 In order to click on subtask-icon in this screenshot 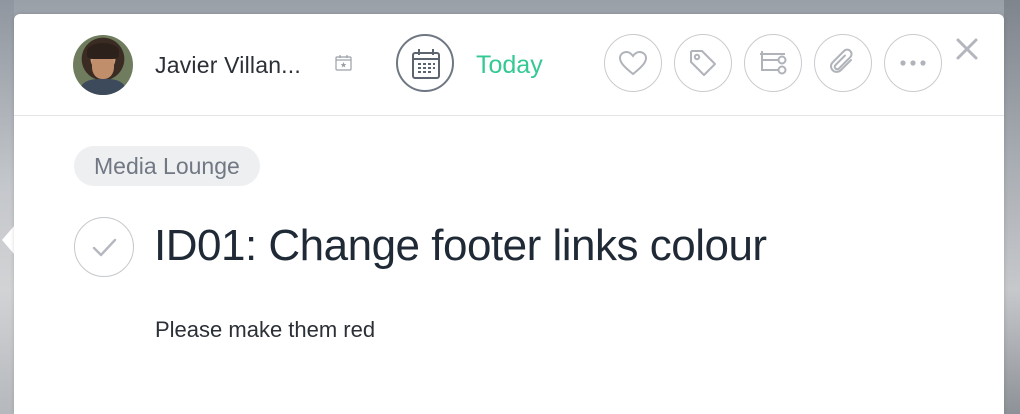, I will do `click(773, 63)`.